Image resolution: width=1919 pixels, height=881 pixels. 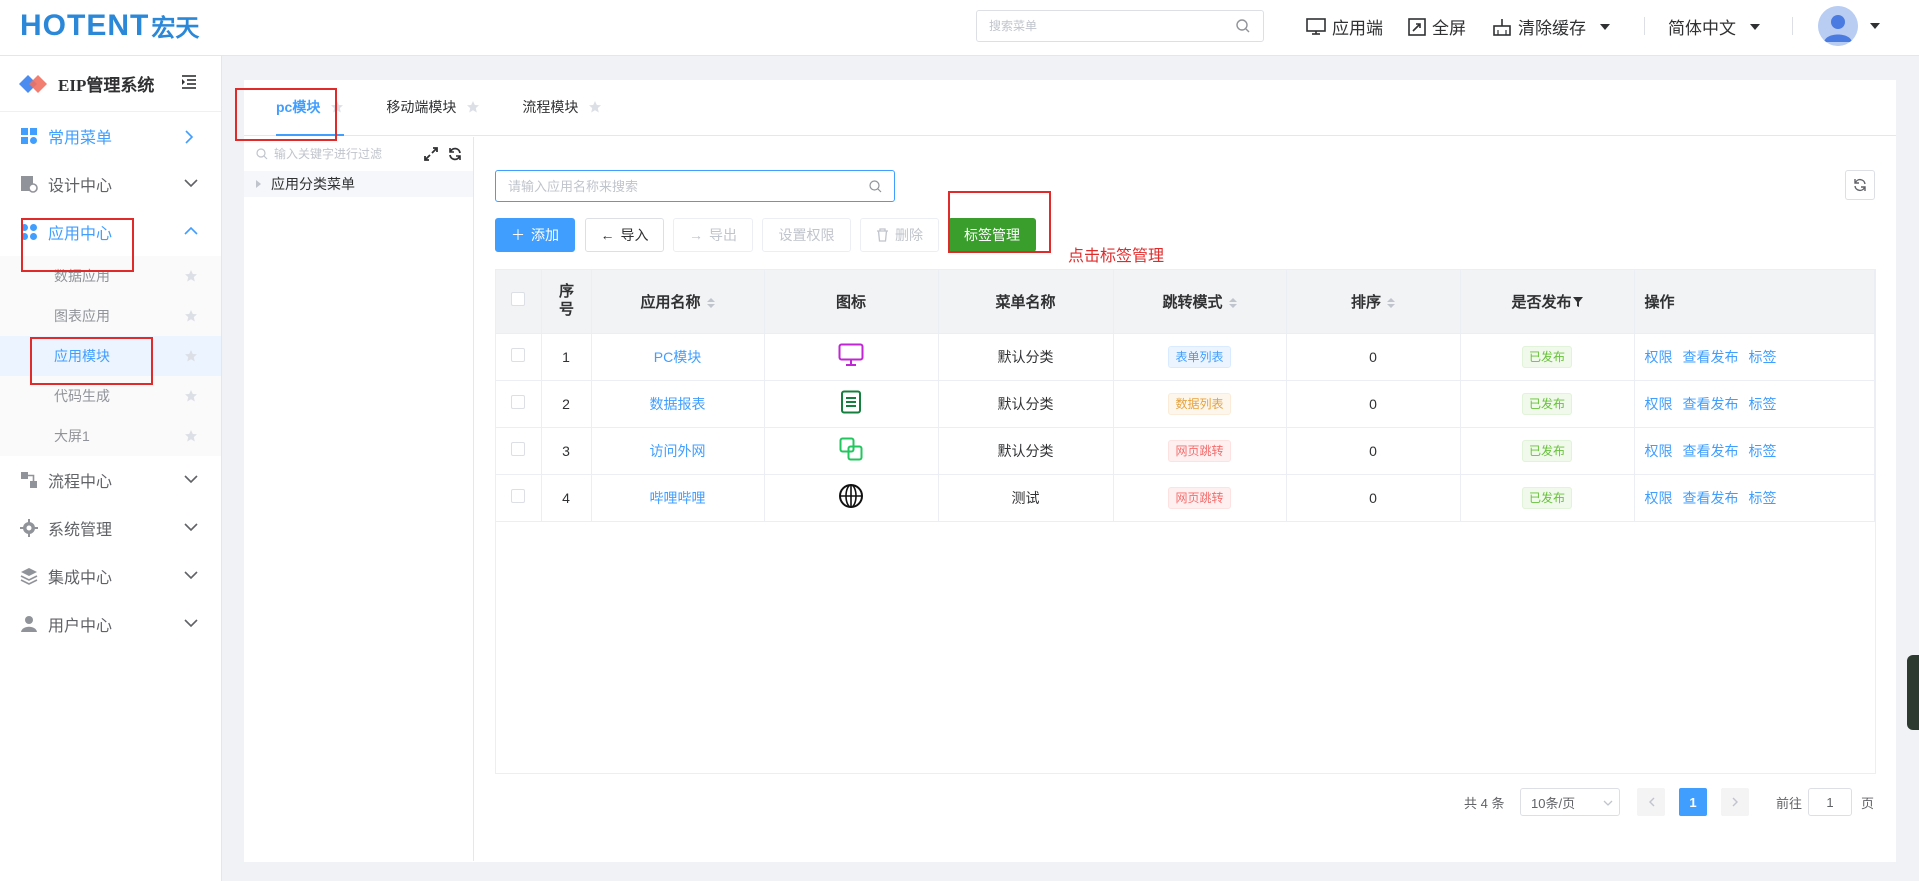 I want to click on page-size-select: 10条/页, so click(x=1570, y=802).